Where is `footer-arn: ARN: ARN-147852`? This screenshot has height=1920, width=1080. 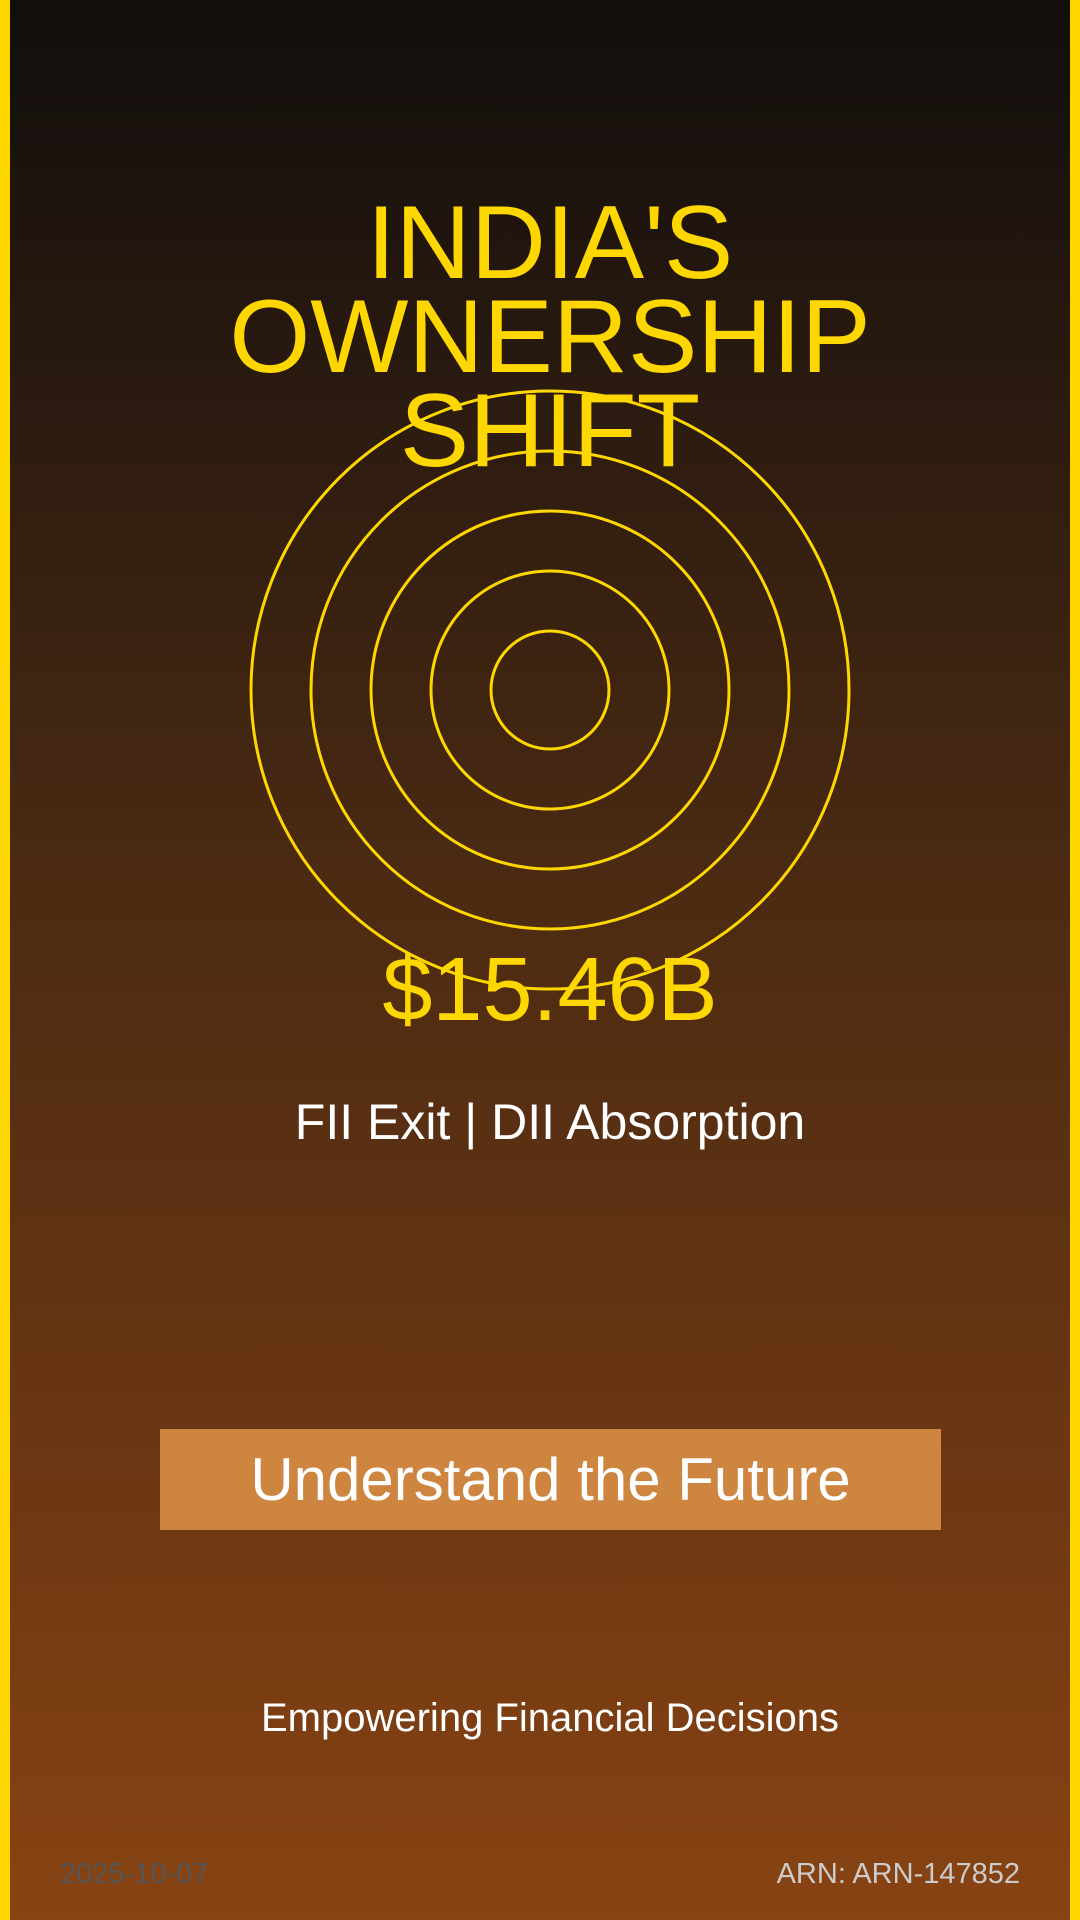
footer-arn: ARN: ARN-147852 is located at coordinates (898, 1874).